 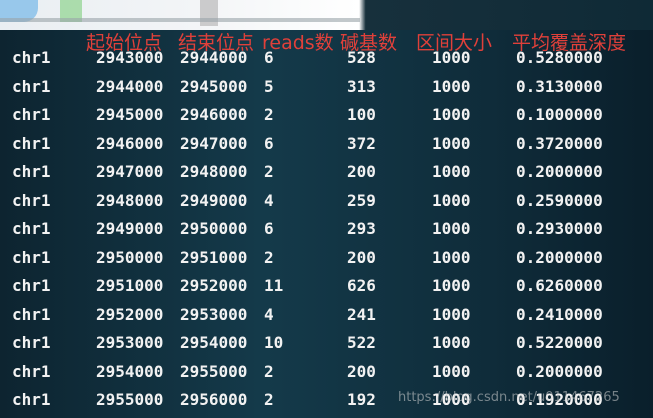 What do you see at coordinates (326, 58) in the screenshot?
I see `table-row: chr1 2943000 2944000 6 528 1000 0.5280000` at bounding box center [326, 58].